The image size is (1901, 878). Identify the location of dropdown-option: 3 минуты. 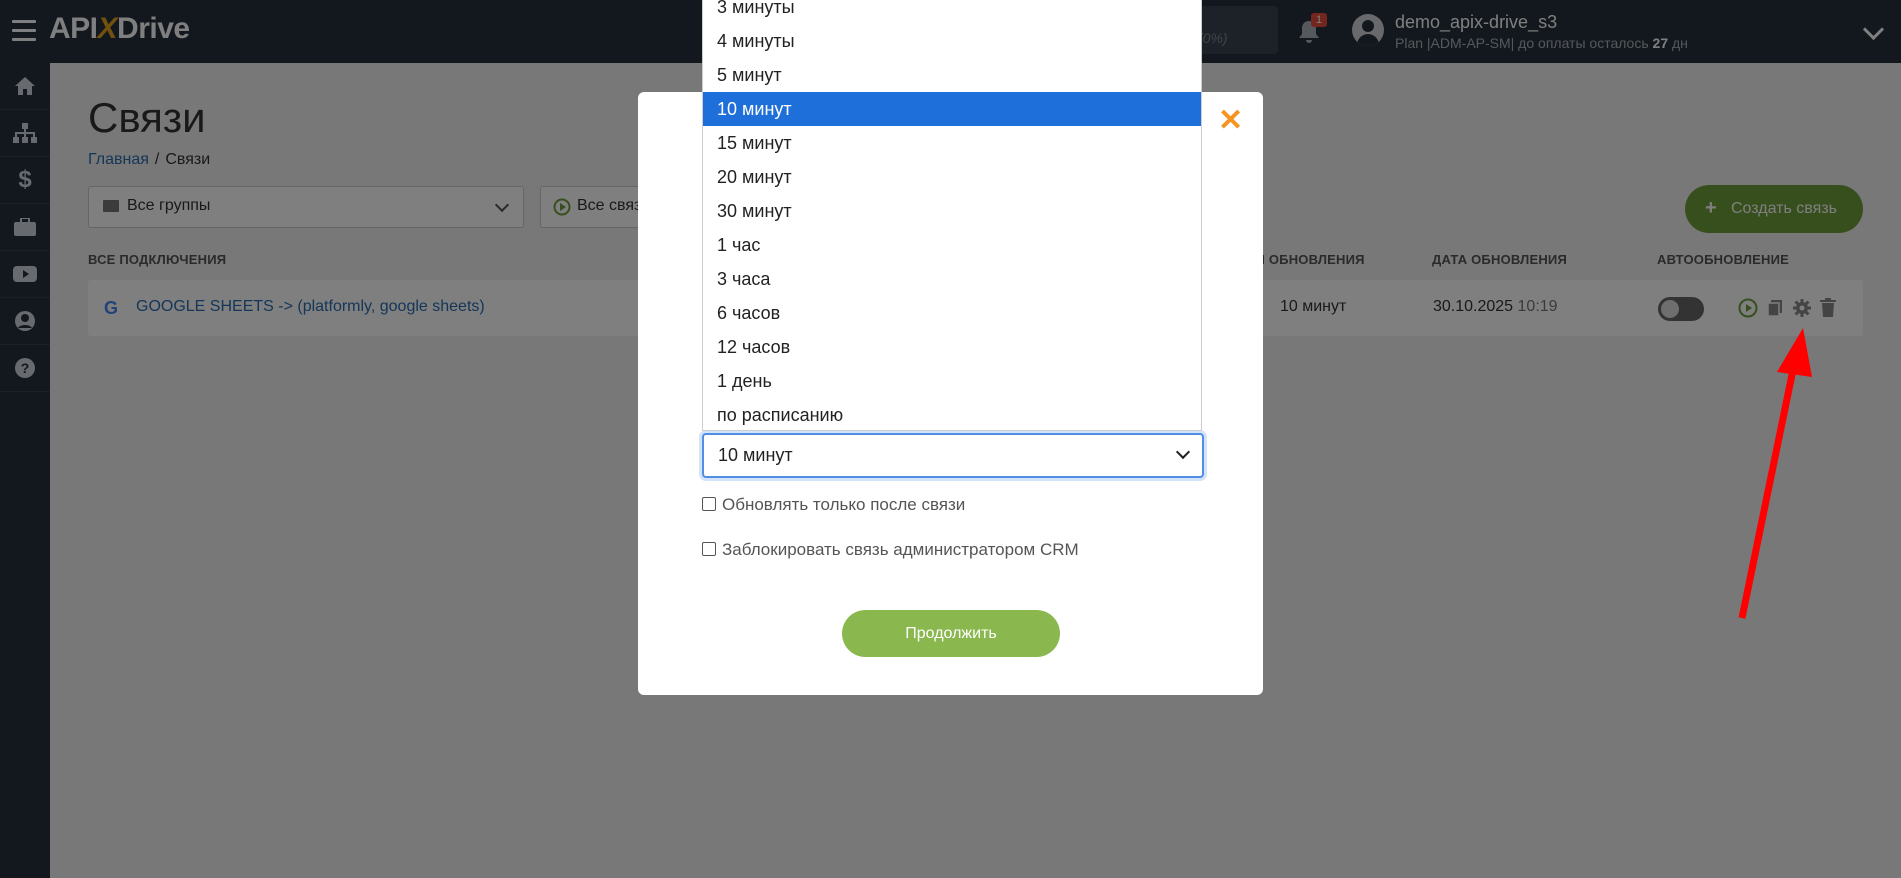
(952, 12).